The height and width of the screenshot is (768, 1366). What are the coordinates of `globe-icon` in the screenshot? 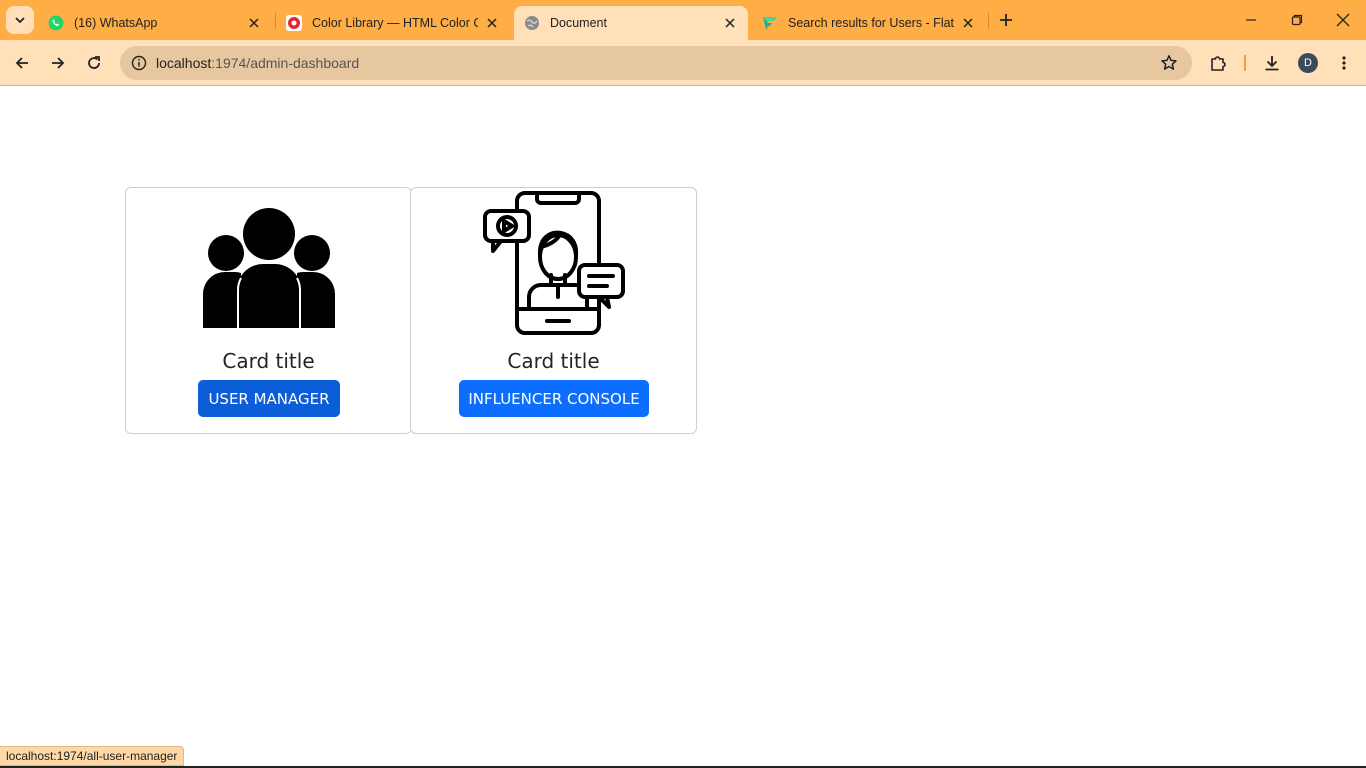 It's located at (532, 23).